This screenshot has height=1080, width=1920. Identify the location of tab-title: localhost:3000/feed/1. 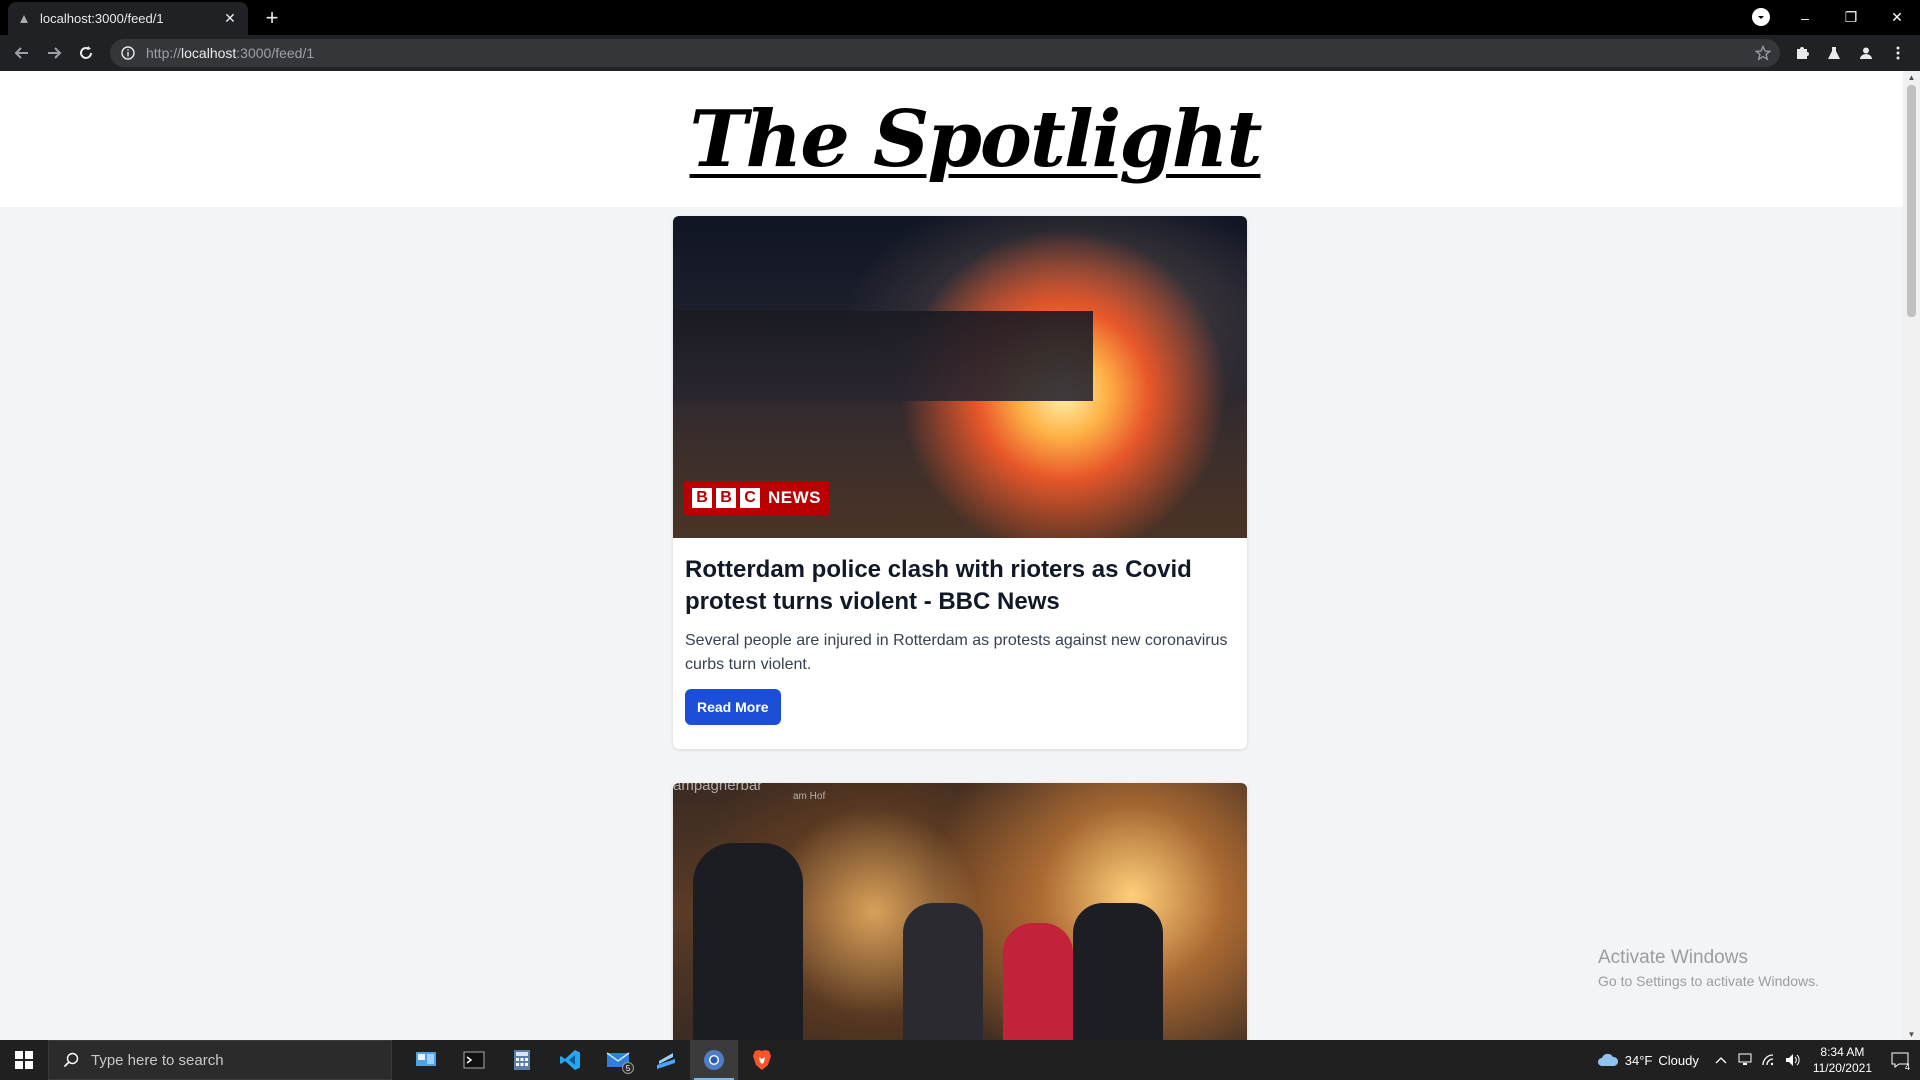
(102, 18).